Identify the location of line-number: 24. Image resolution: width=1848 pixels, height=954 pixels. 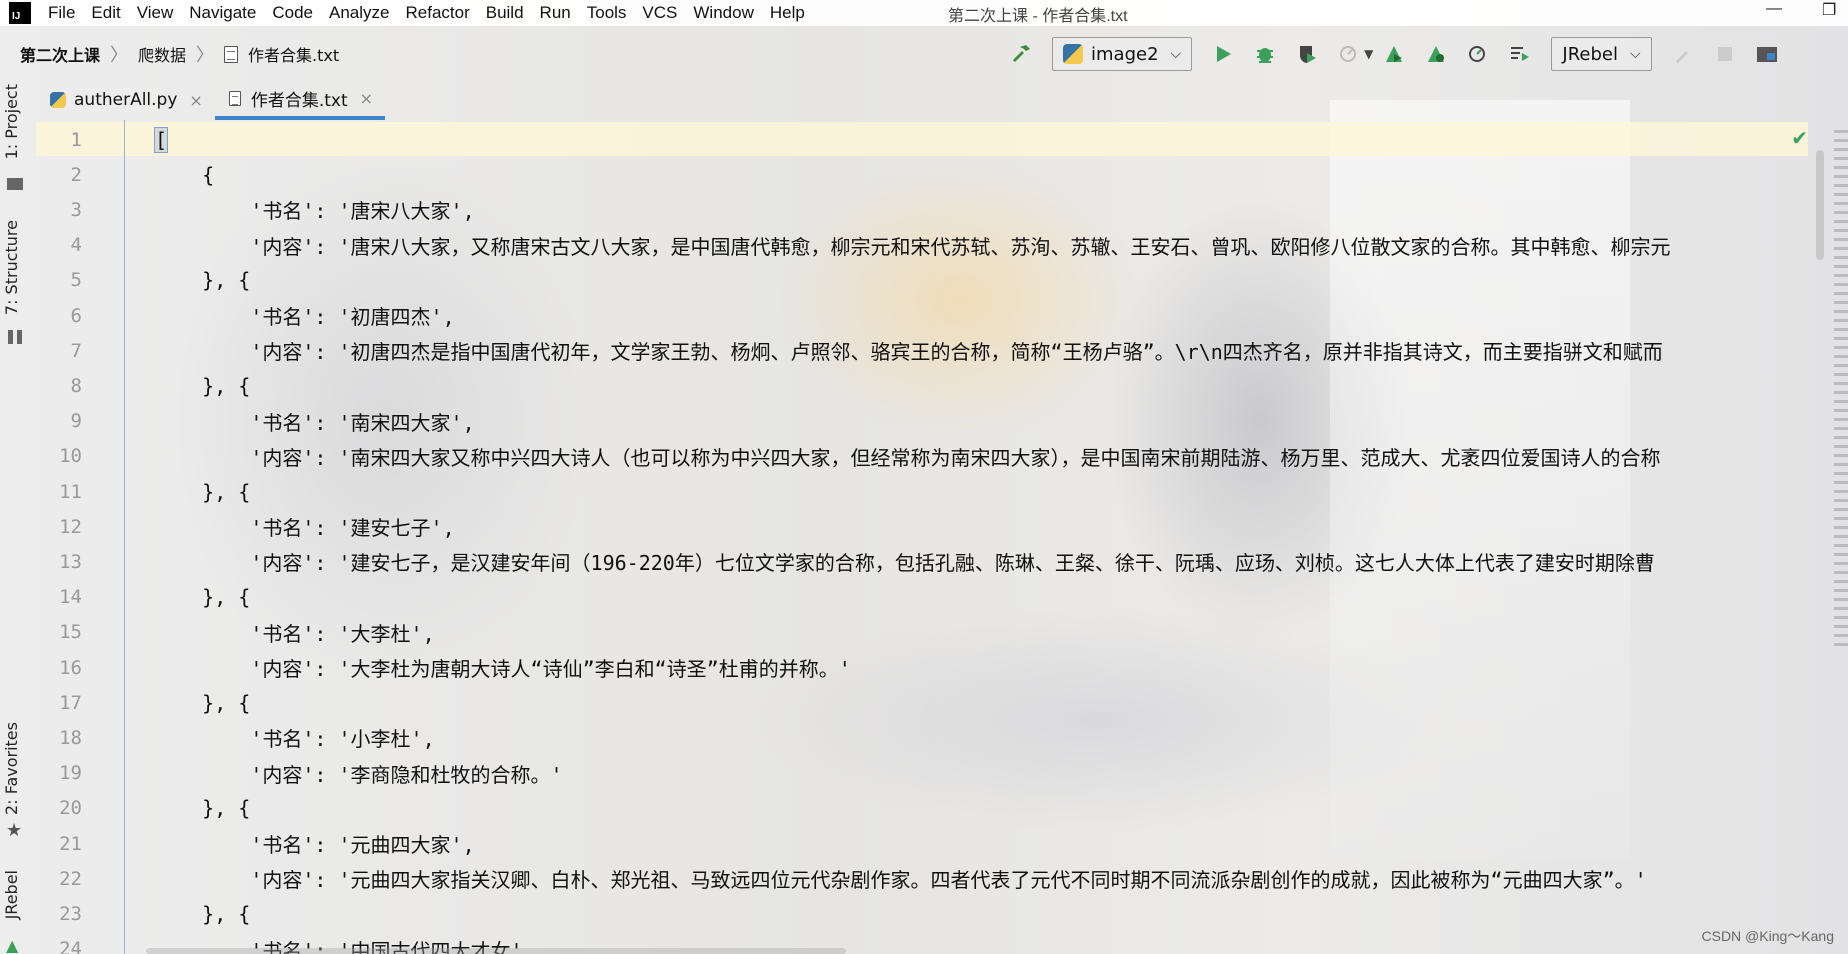
(59, 946).